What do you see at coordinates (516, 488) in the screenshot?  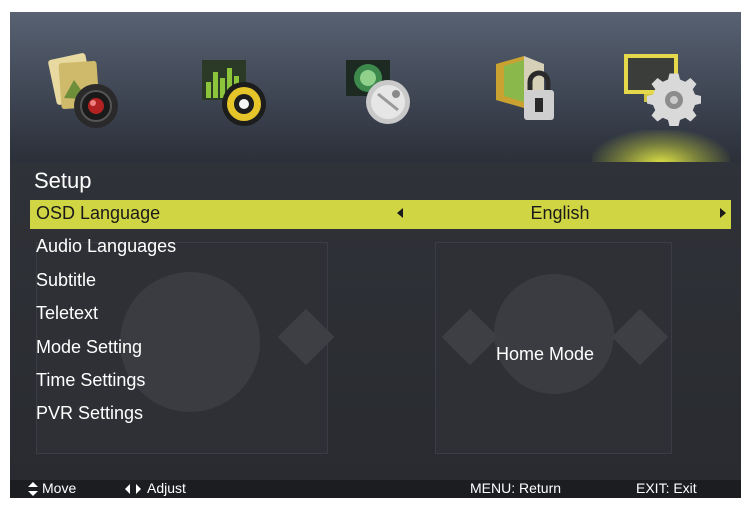 I see `footer-menu-return: MENU: Return` at bounding box center [516, 488].